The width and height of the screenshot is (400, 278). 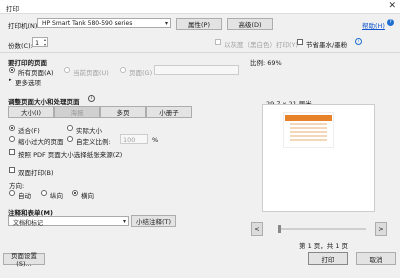 What do you see at coordinates (12, 193) in the screenshot?
I see `radio-orientation-auto` at bounding box center [12, 193].